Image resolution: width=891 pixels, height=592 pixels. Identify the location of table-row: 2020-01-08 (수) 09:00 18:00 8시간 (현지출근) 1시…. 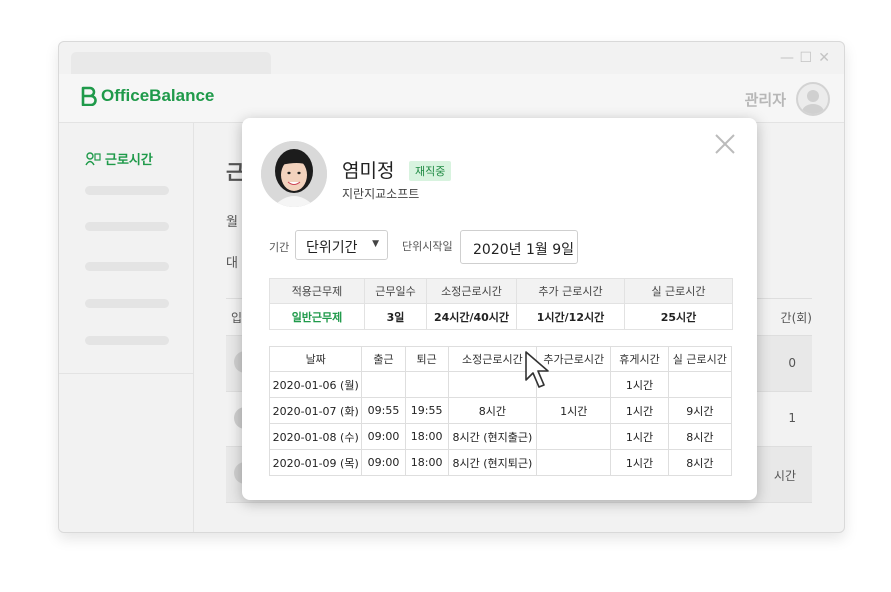
(500, 436).